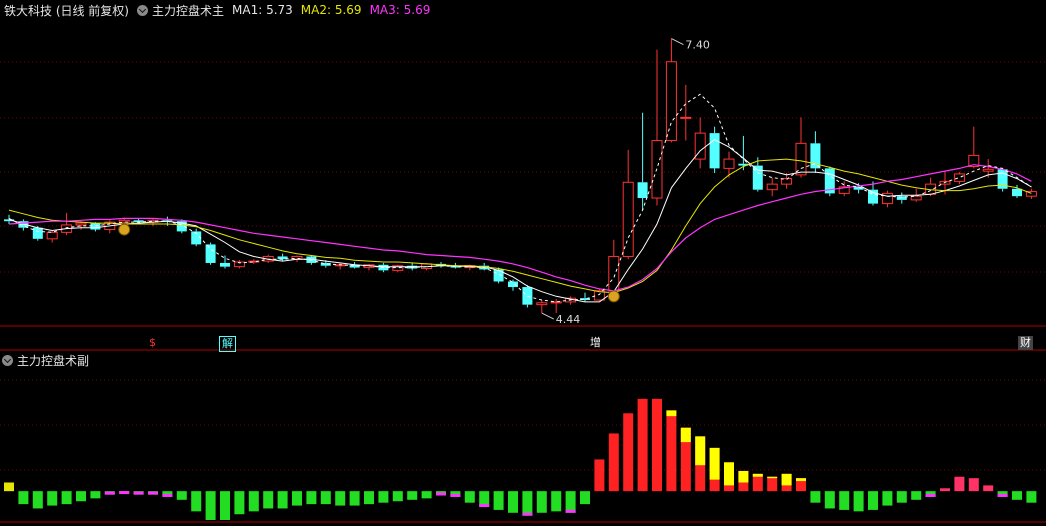 The height and width of the screenshot is (526, 1046). What do you see at coordinates (400, 10) in the screenshot?
I see `ma3-value: MA3: 5.69` at bounding box center [400, 10].